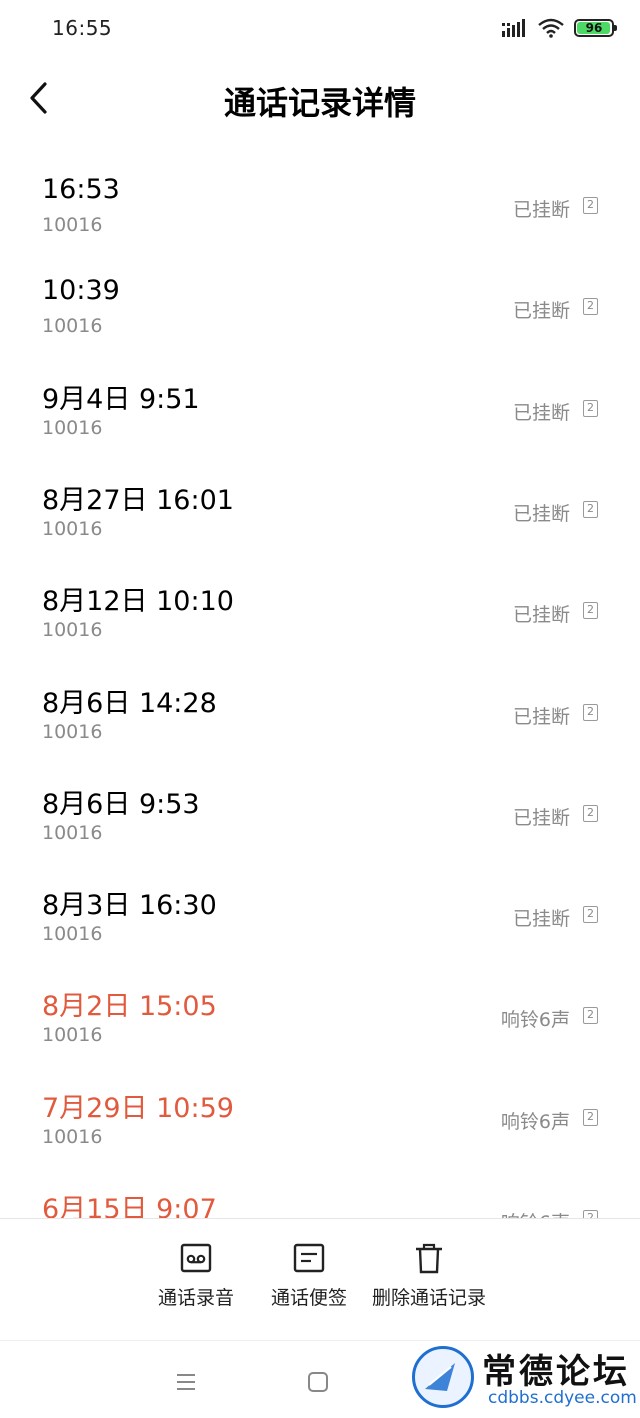 The height and width of the screenshot is (1418, 640). I want to click on call-note-button: 通话便签, so click(309, 1275).